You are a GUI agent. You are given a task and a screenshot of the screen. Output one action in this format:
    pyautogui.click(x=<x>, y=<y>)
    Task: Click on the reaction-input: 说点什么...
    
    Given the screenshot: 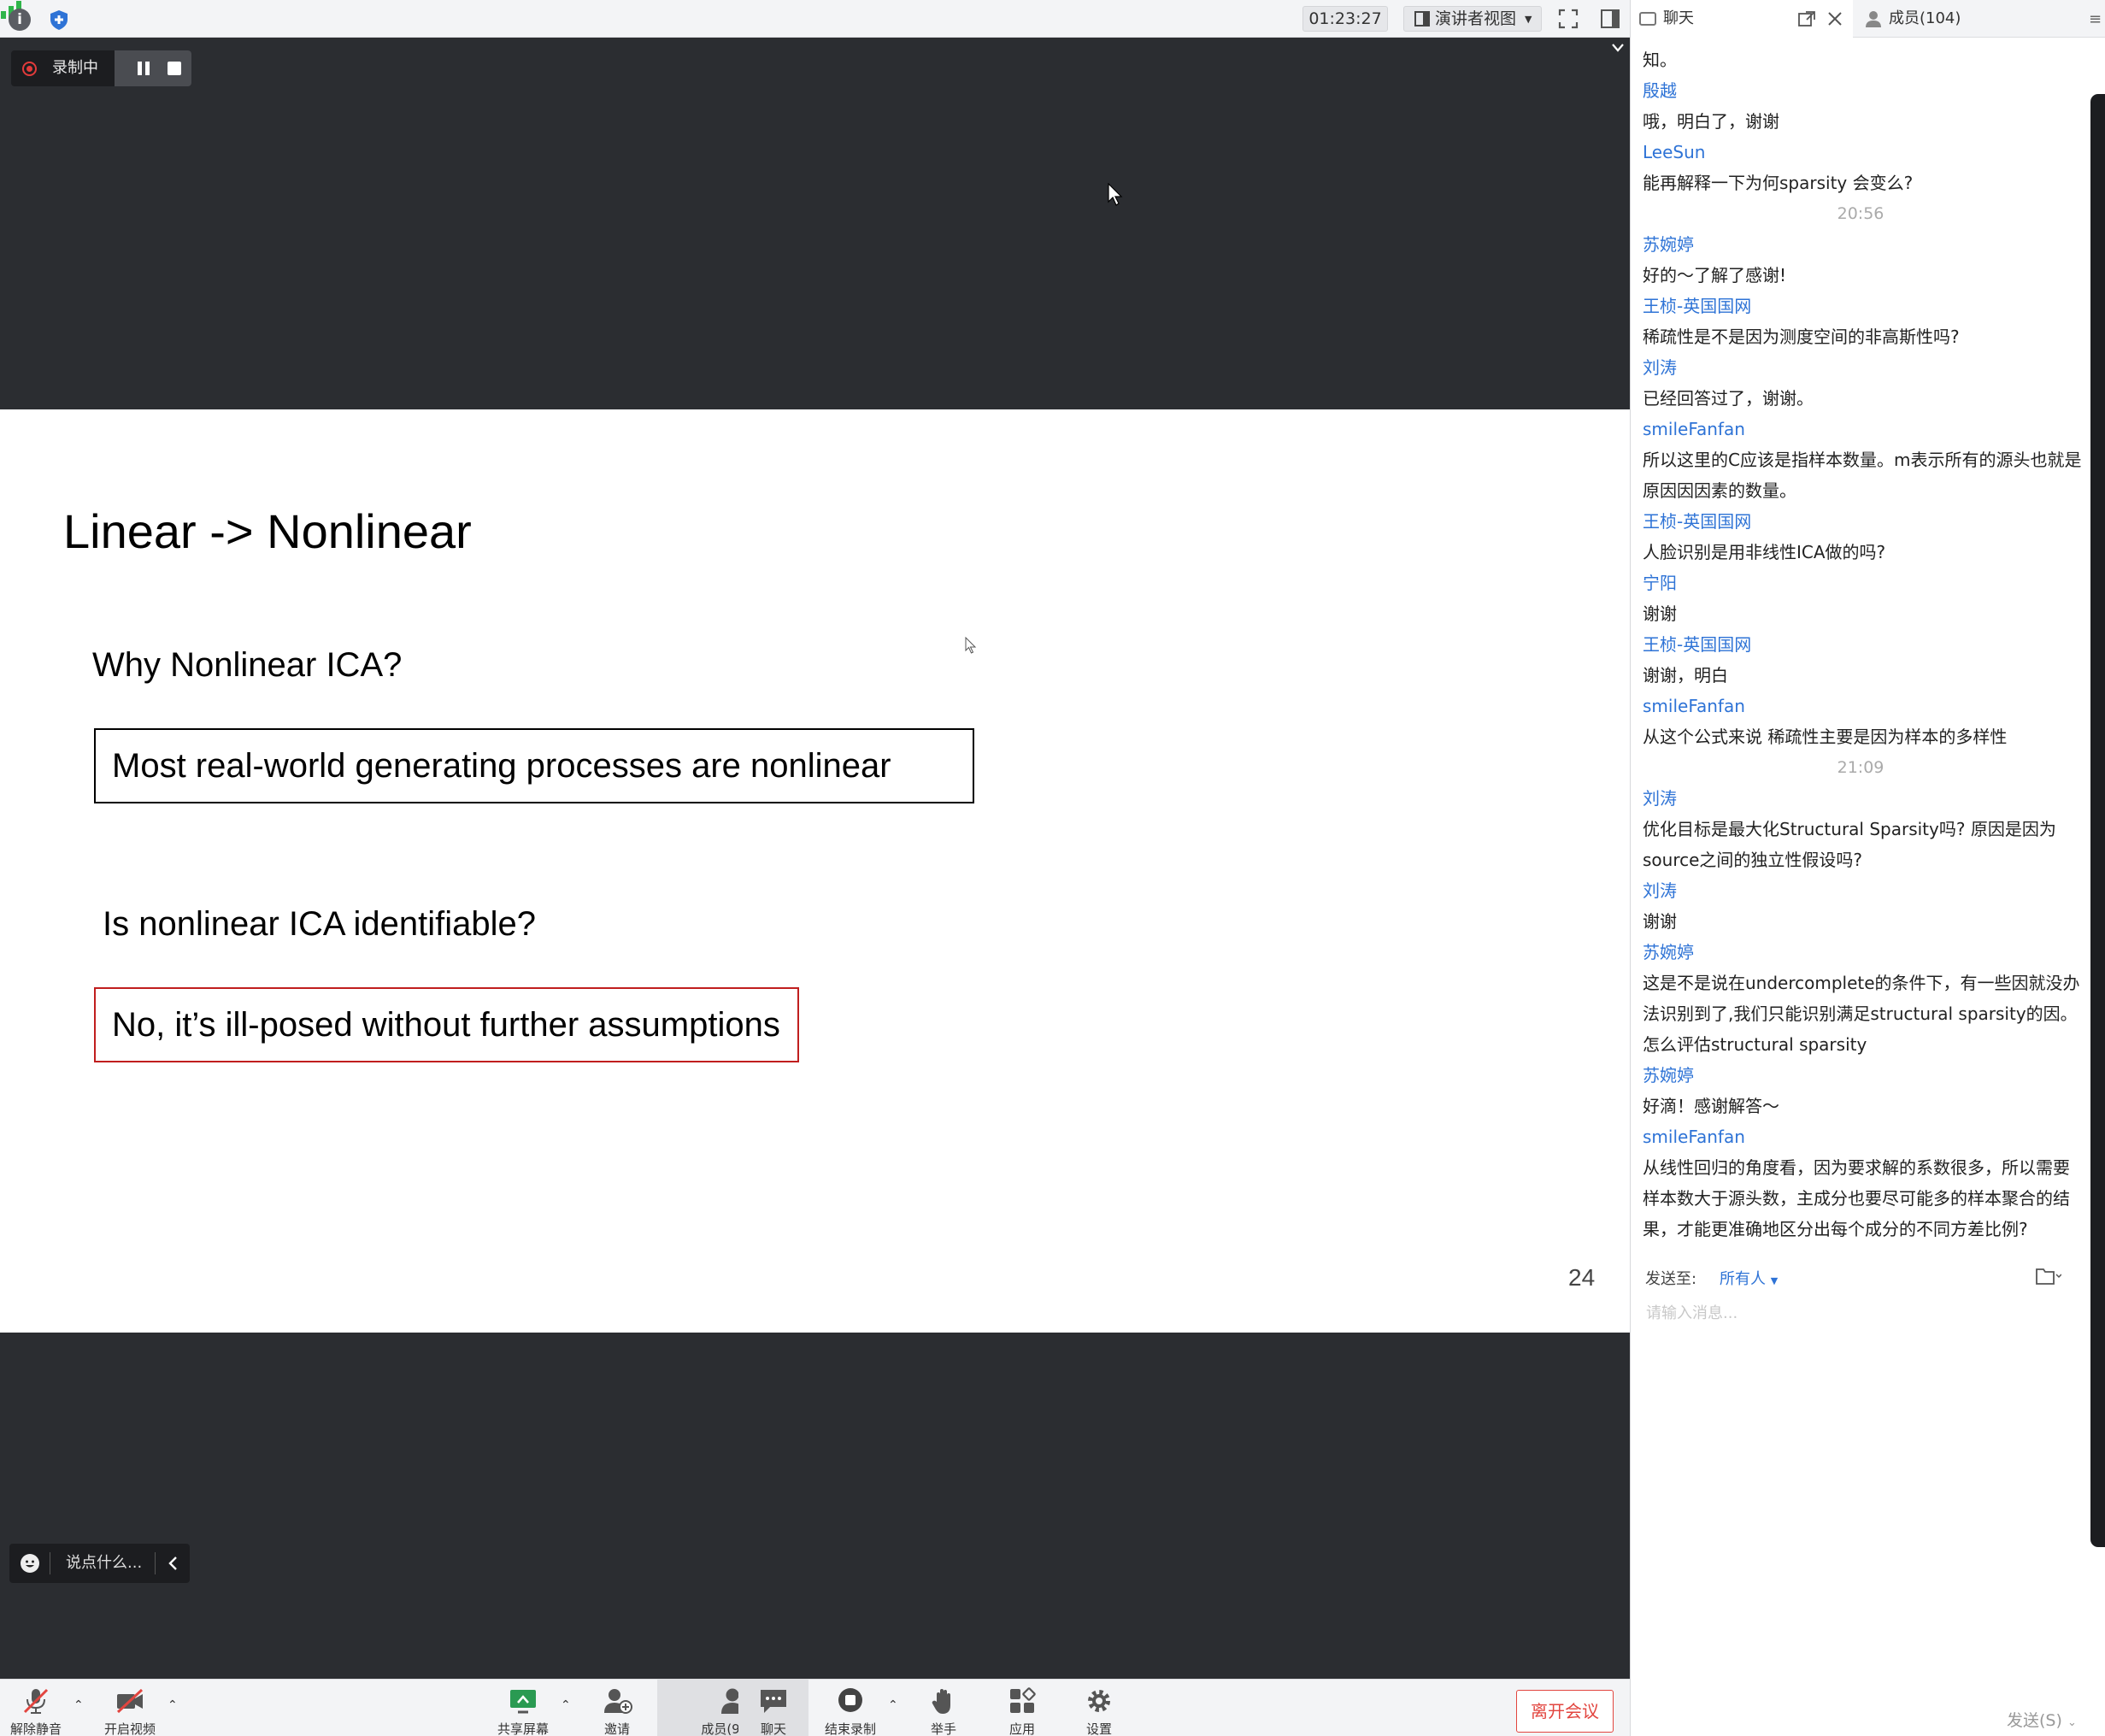 What is the action you would take?
    pyautogui.click(x=104, y=1563)
    